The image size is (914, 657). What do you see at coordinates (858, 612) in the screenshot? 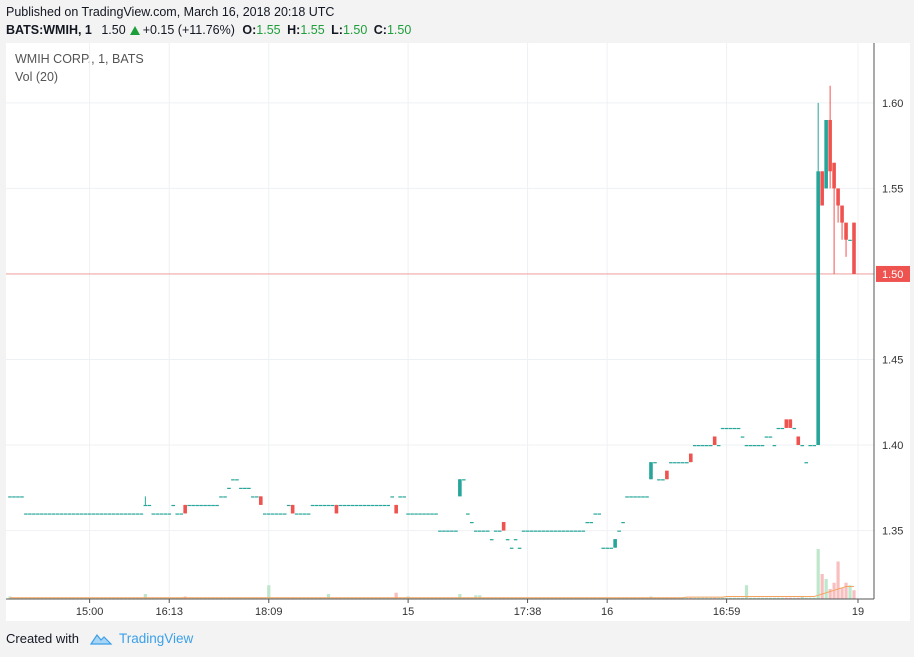
I see `x-tick-label: 19` at bounding box center [858, 612].